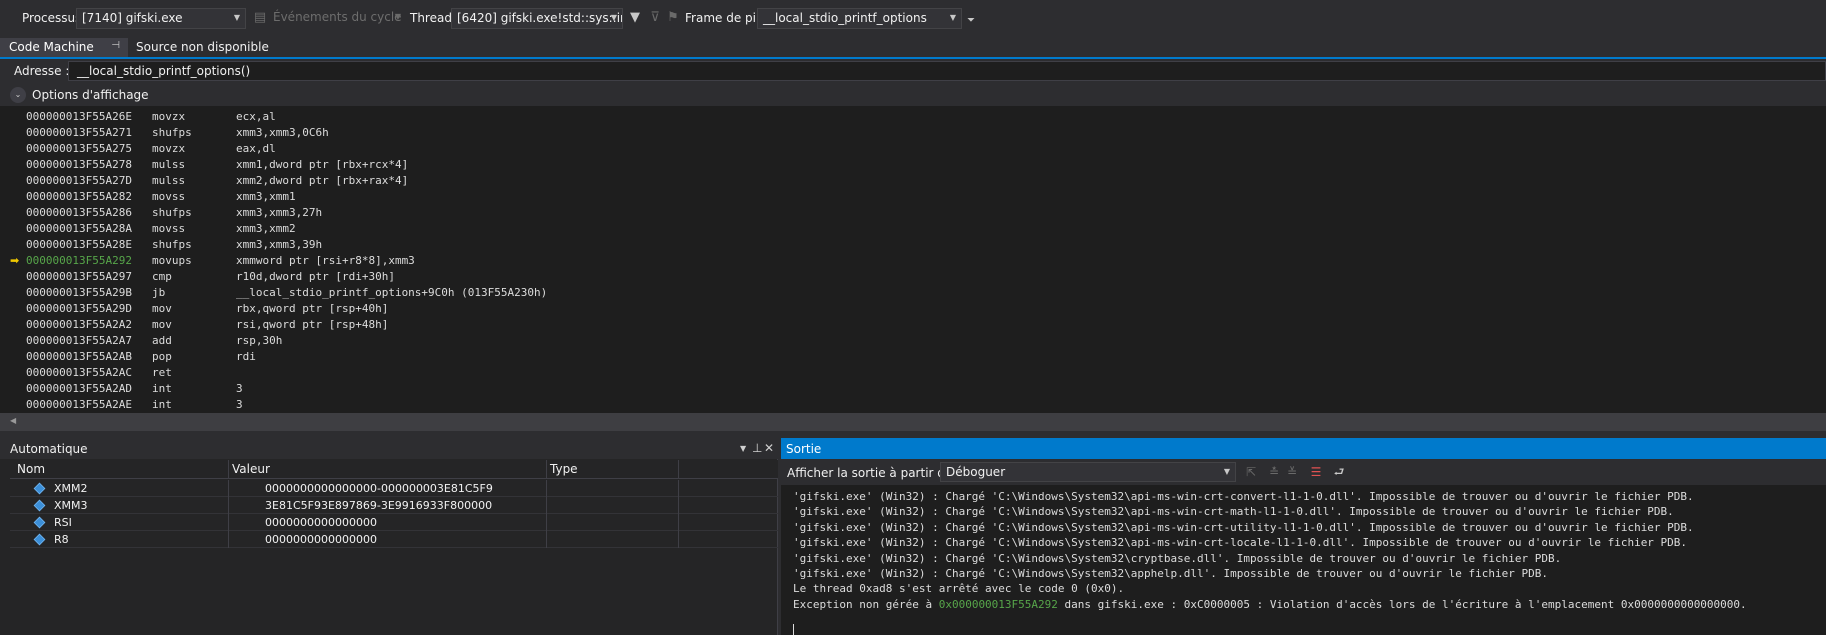  What do you see at coordinates (172, 132) in the screenshot?
I see `instruction-mnemonic: shufps` at bounding box center [172, 132].